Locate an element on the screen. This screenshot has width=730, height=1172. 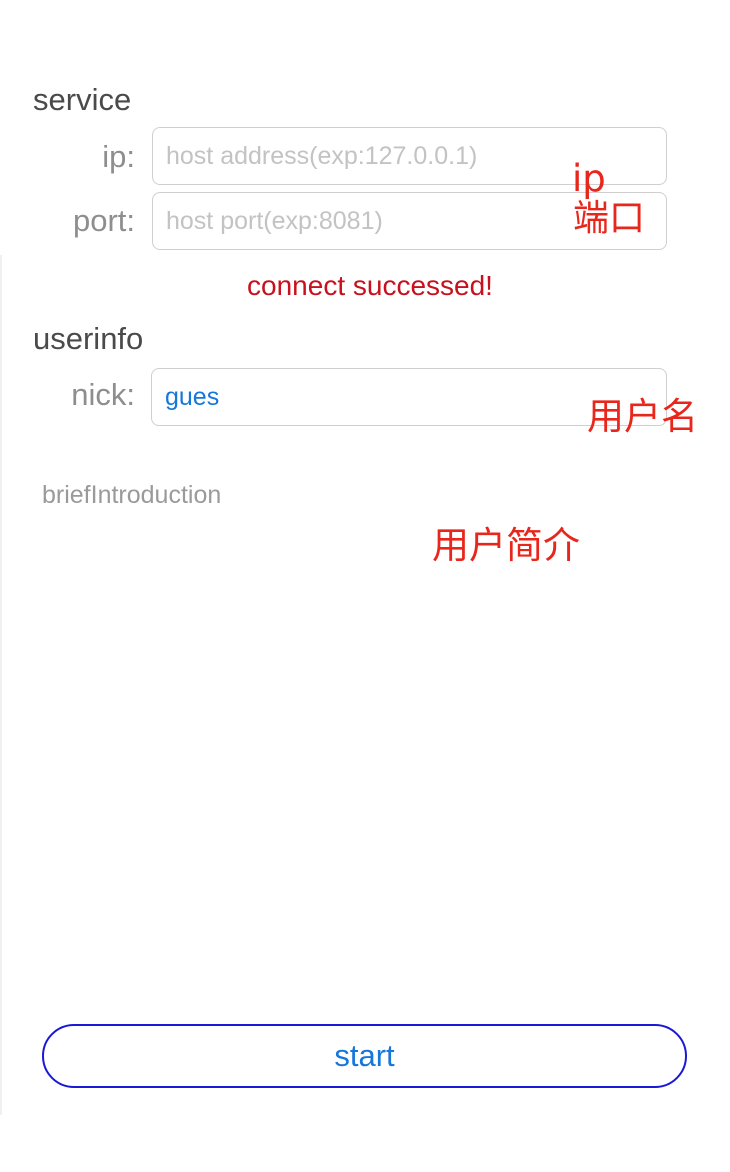
brief-introduction-label: briefIntroduction is located at coordinates (132, 495).